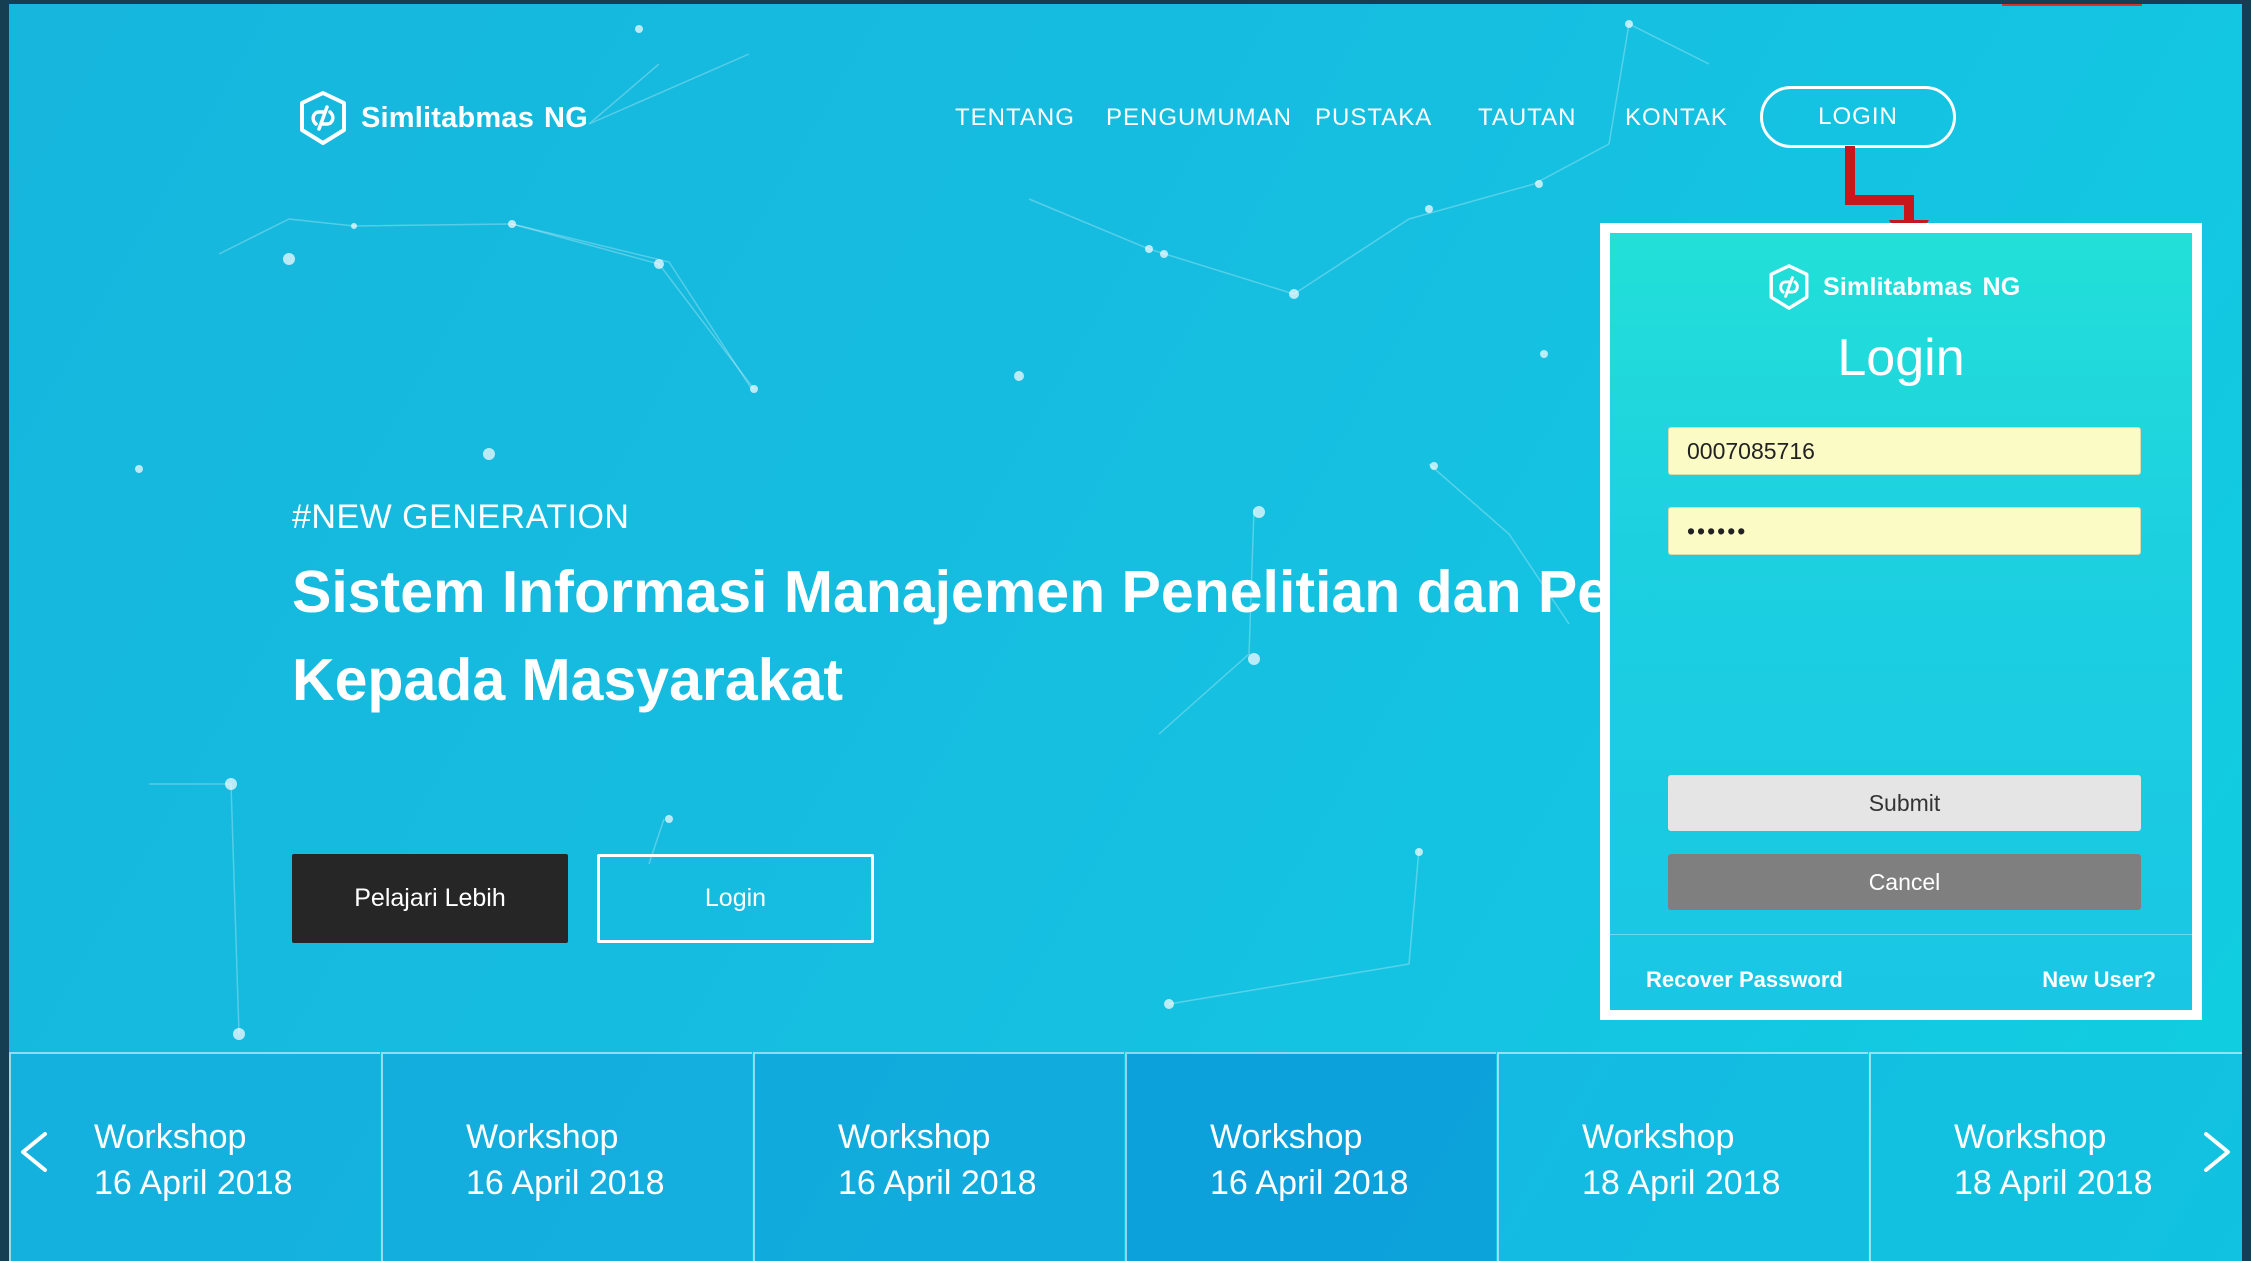  Describe the element at coordinates (1904, 803) in the screenshot. I see `submit-button: Submit` at that location.